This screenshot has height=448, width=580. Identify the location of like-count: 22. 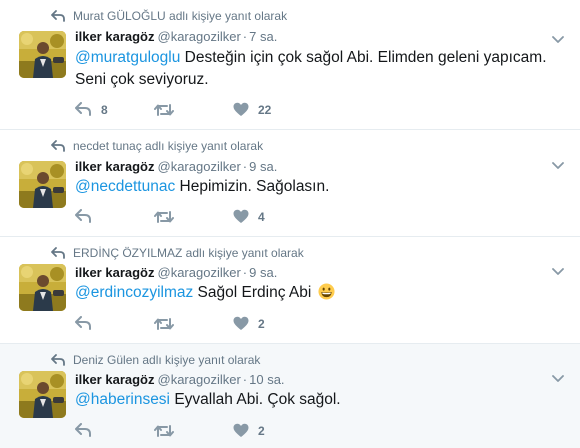
(265, 110).